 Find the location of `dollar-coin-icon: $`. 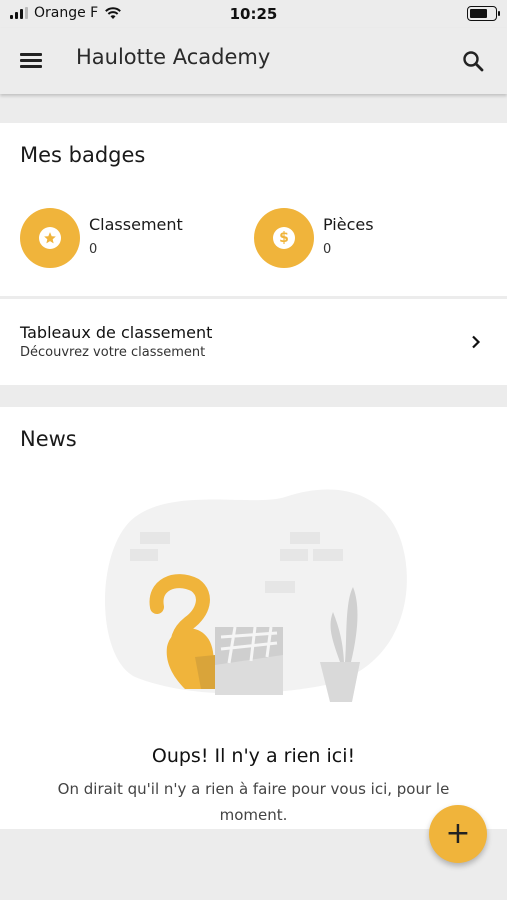

dollar-coin-icon: $ is located at coordinates (284, 238).